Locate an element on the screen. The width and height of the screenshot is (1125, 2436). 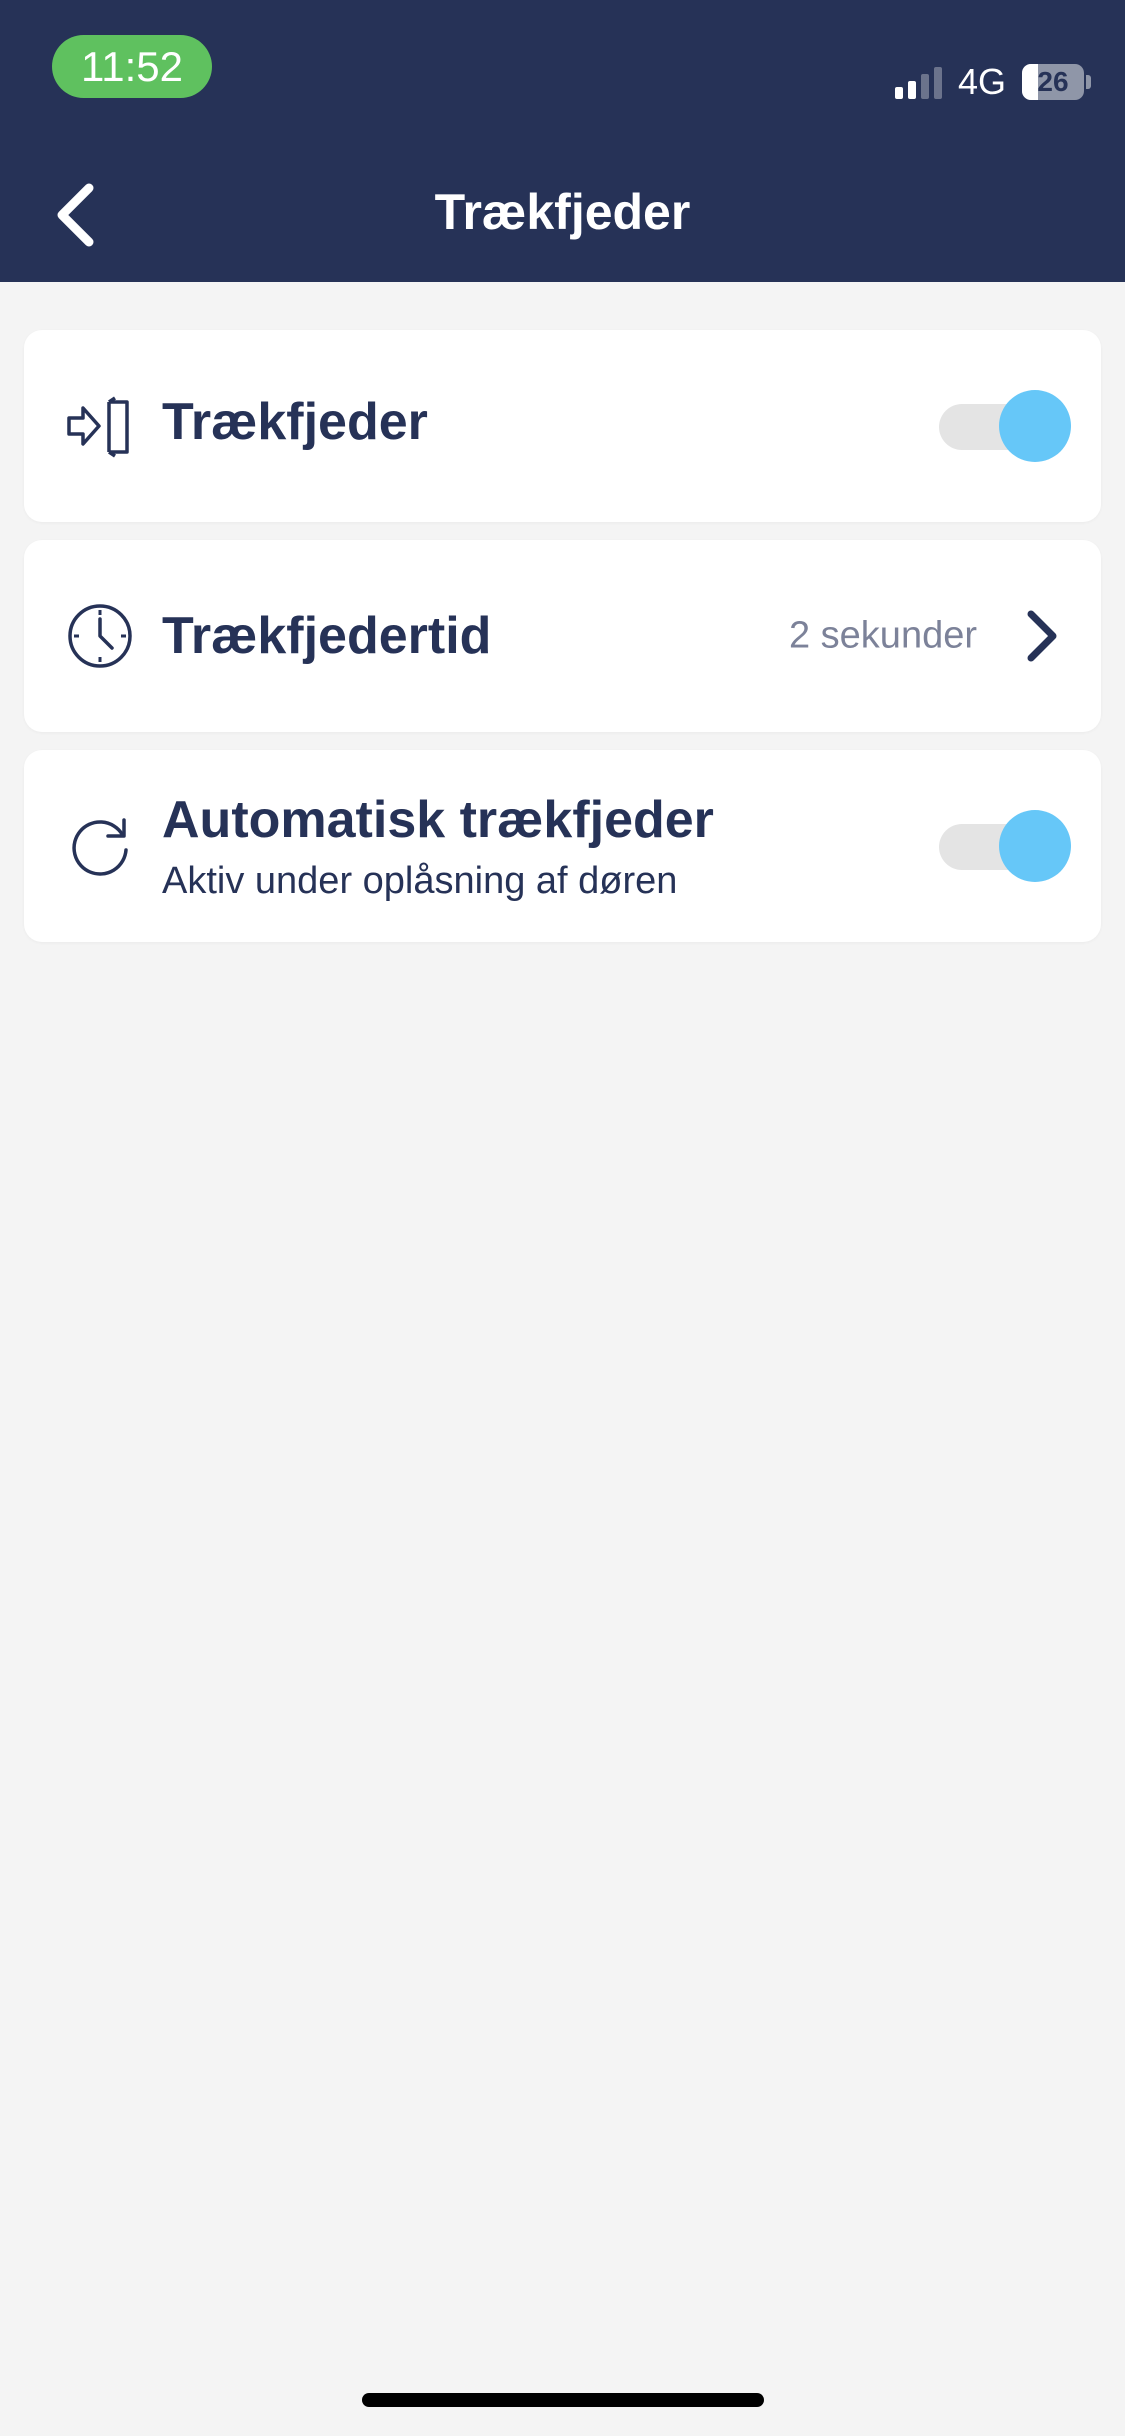
network-type: 4G is located at coordinates (981, 81).